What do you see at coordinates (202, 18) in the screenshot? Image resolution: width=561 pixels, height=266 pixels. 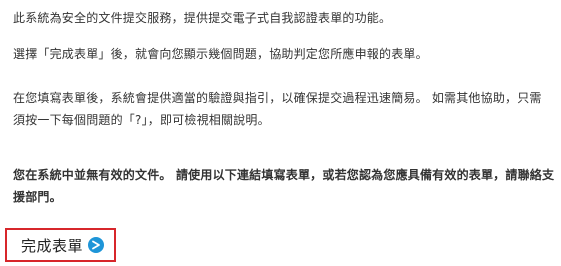 I see `intro-paragraph: 此系統為安全的文件提交服務，提供提交電子式自我認證表單的功能。` at bounding box center [202, 18].